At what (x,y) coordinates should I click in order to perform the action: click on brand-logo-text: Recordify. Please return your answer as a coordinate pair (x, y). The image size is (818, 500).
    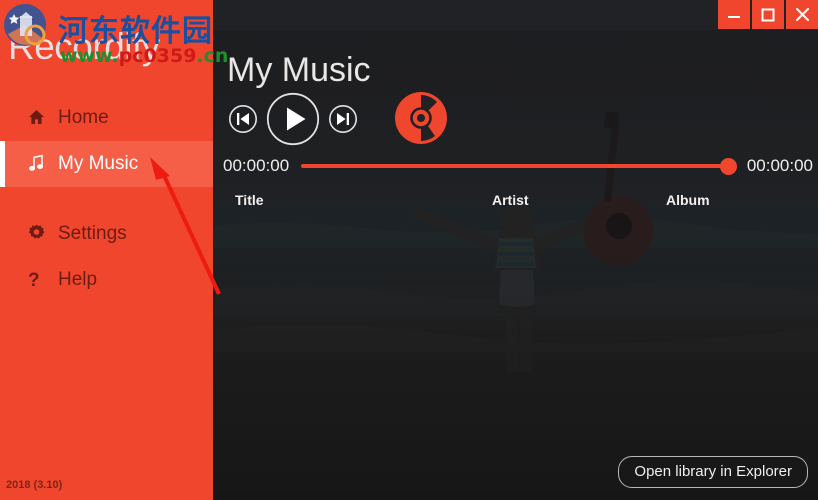
    Looking at the image, I should click on (84, 46).